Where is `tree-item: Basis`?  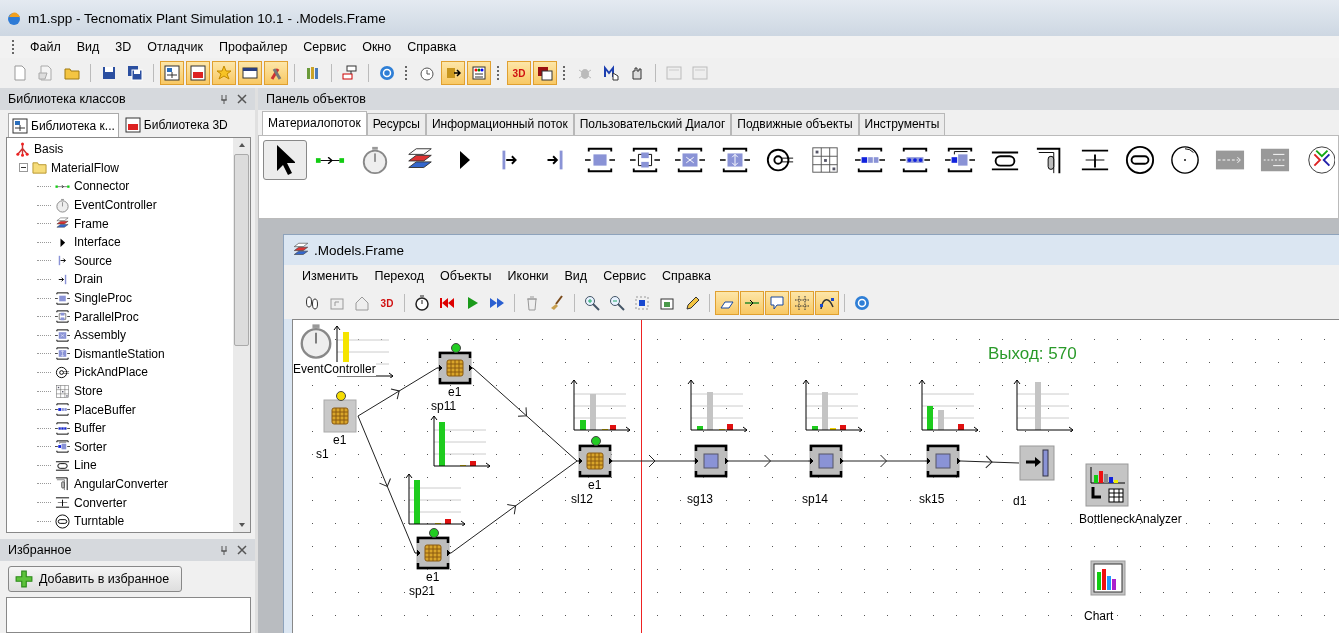 tree-item: Basis is located at coordinates (120, 149).